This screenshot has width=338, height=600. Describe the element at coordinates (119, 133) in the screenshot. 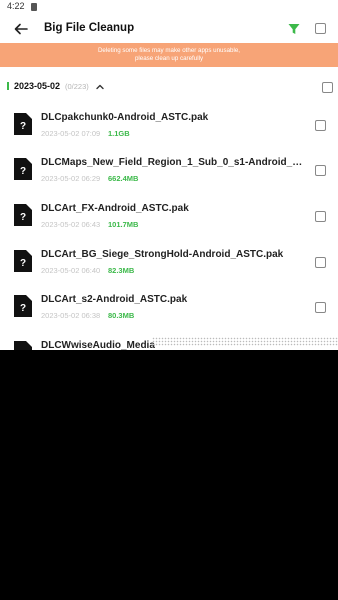

I see `file-size: 1.1GB` at that location.